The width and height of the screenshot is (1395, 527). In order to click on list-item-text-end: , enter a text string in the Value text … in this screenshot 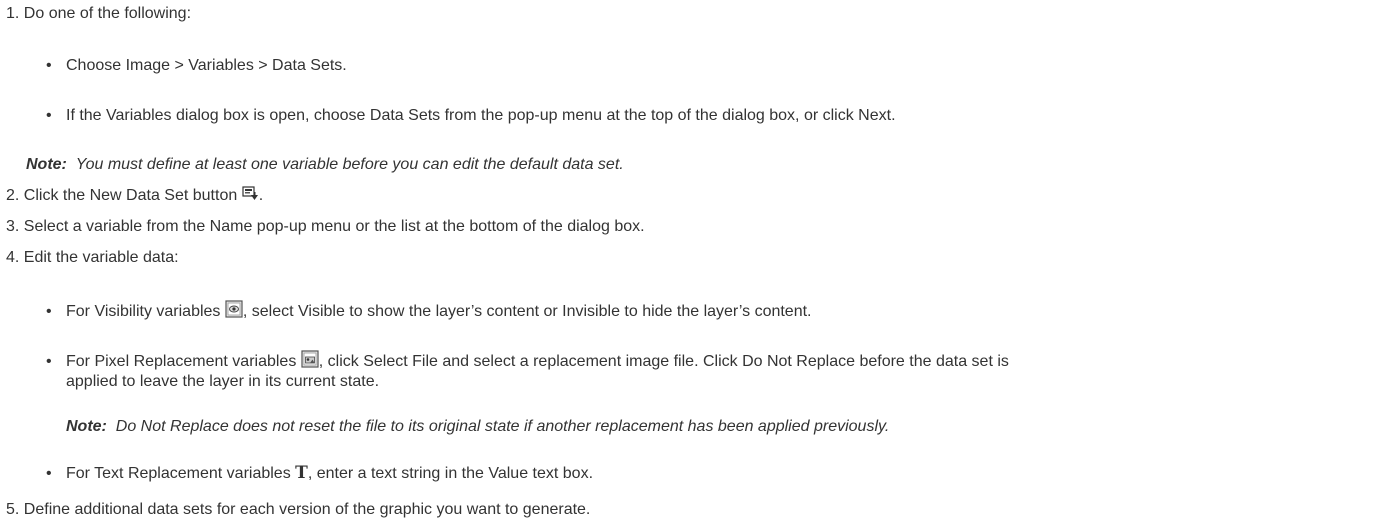, I will do `click(450, 473)`.